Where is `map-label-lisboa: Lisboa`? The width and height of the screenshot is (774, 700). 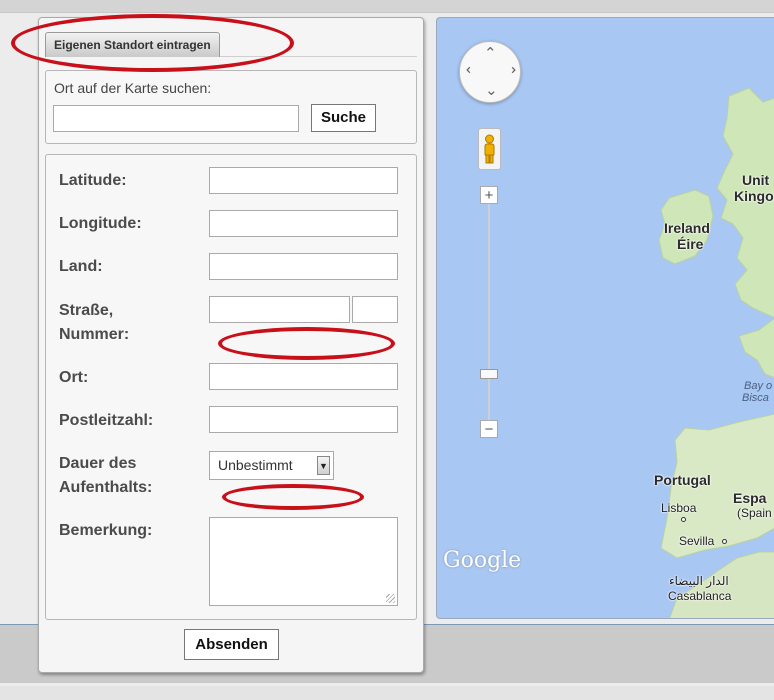 map-label-lisboa: Lisboa is located at coordinates (679, 508).